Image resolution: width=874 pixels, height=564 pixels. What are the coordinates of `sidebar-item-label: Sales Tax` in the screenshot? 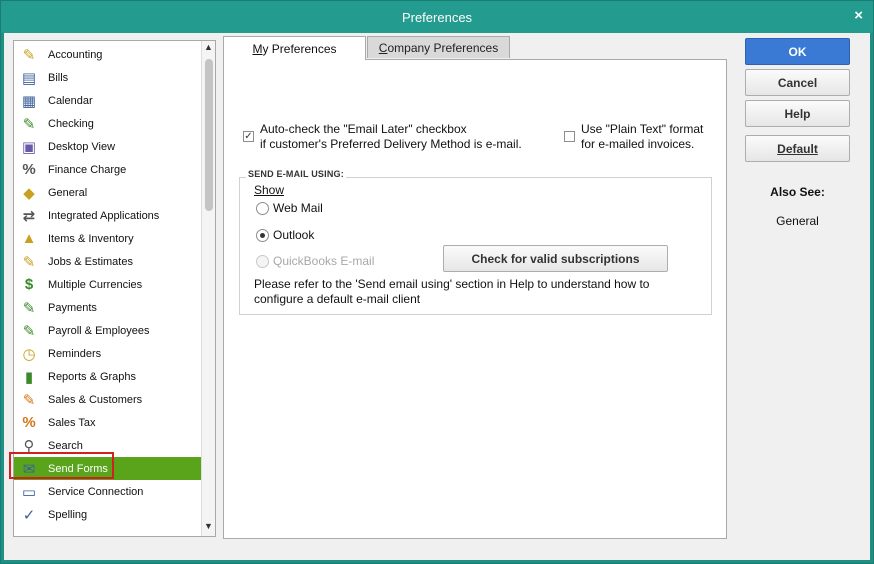 It's located at (72, 422).